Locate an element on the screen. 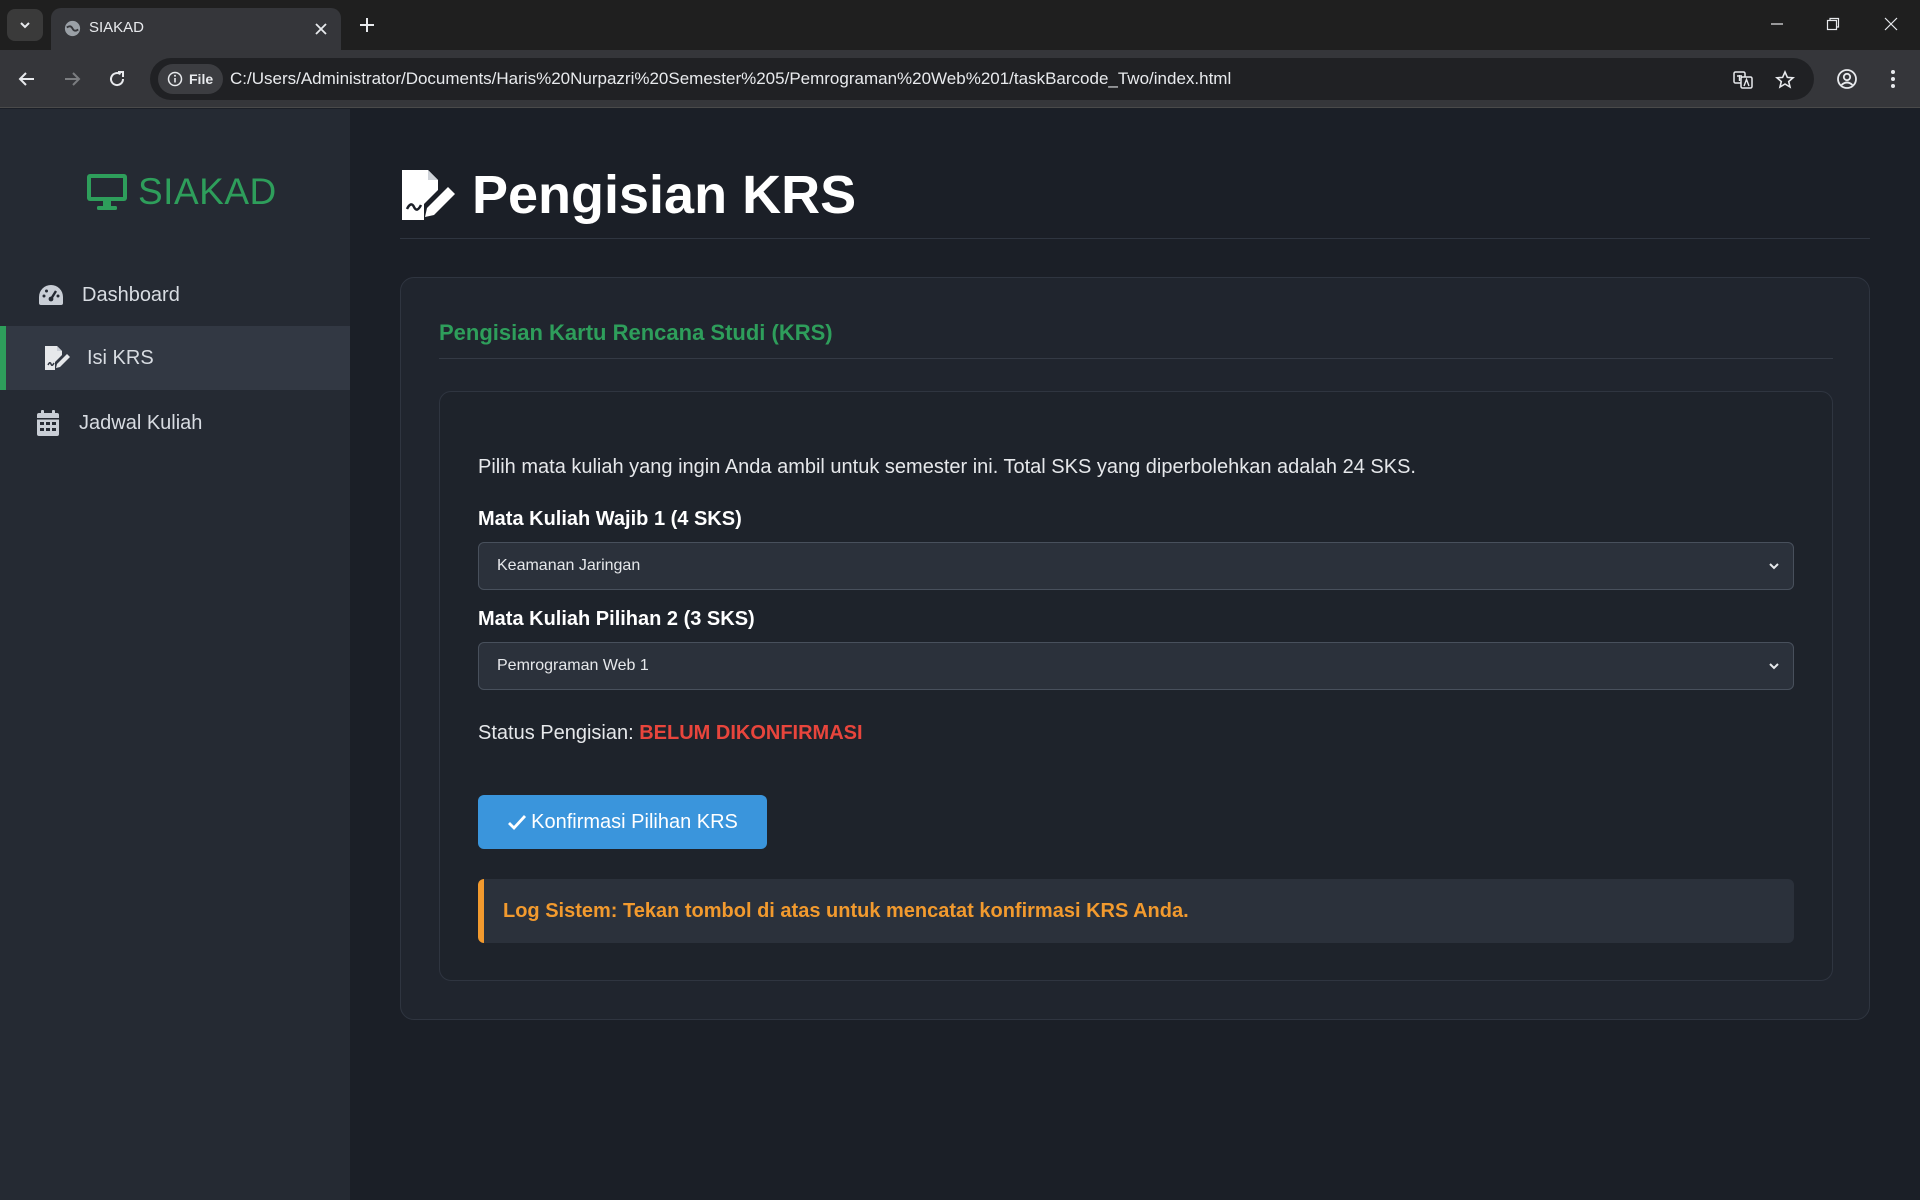 This screenshot has width=1920, height=1200. more-vertical-icon is located at coordinates (1893, 79).